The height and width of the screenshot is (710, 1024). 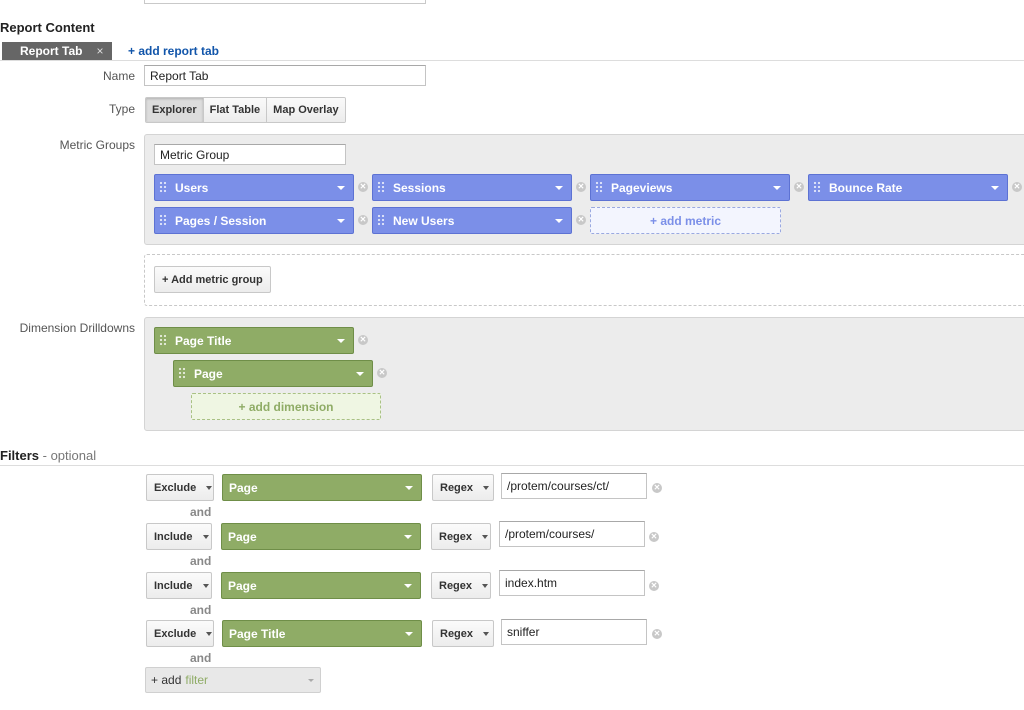 I want to click on metric-chip-pages-per-session: Pages / Session, so click(x=254, y=220).